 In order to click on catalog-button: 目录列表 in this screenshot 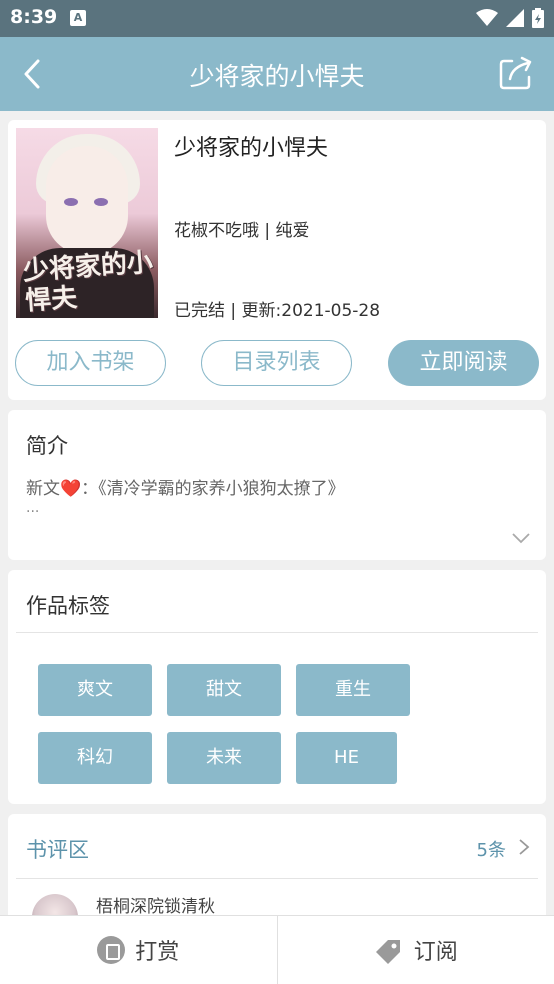, I will do `click(276, 363)`.